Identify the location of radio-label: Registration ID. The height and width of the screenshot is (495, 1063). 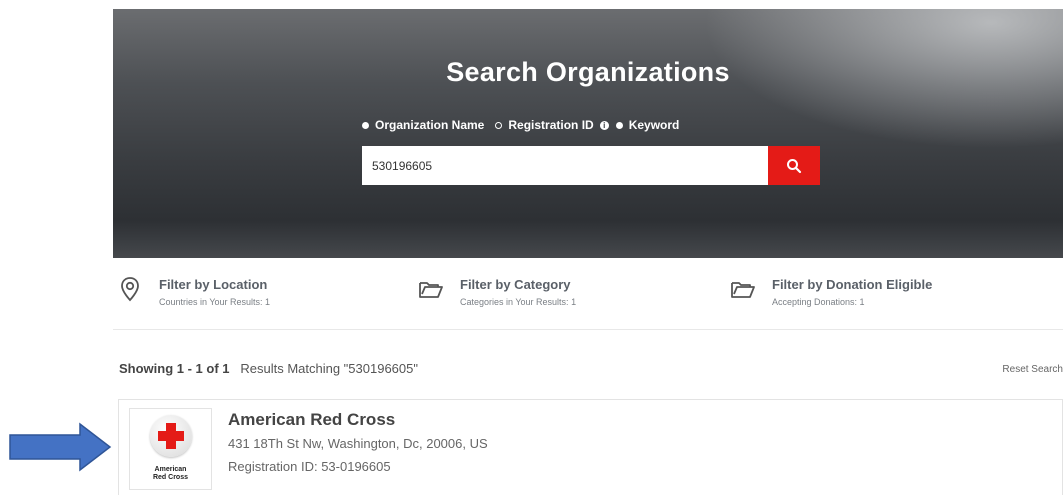
(551, 125).